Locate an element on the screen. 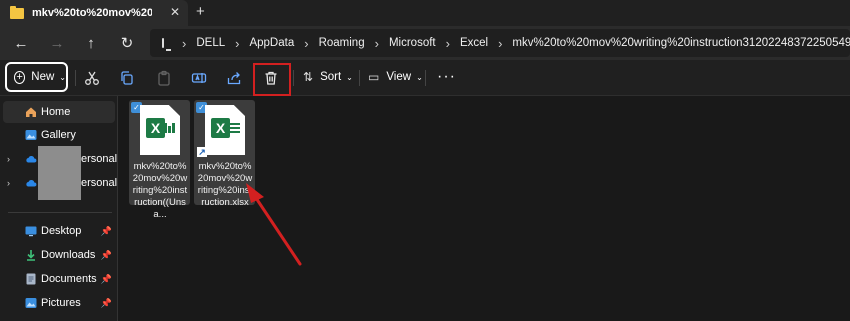 This screenshot has height=321, width=850. tab-explorer: mkv%20to%20mov%20writin ✕ is located at coordinates (94, 13).